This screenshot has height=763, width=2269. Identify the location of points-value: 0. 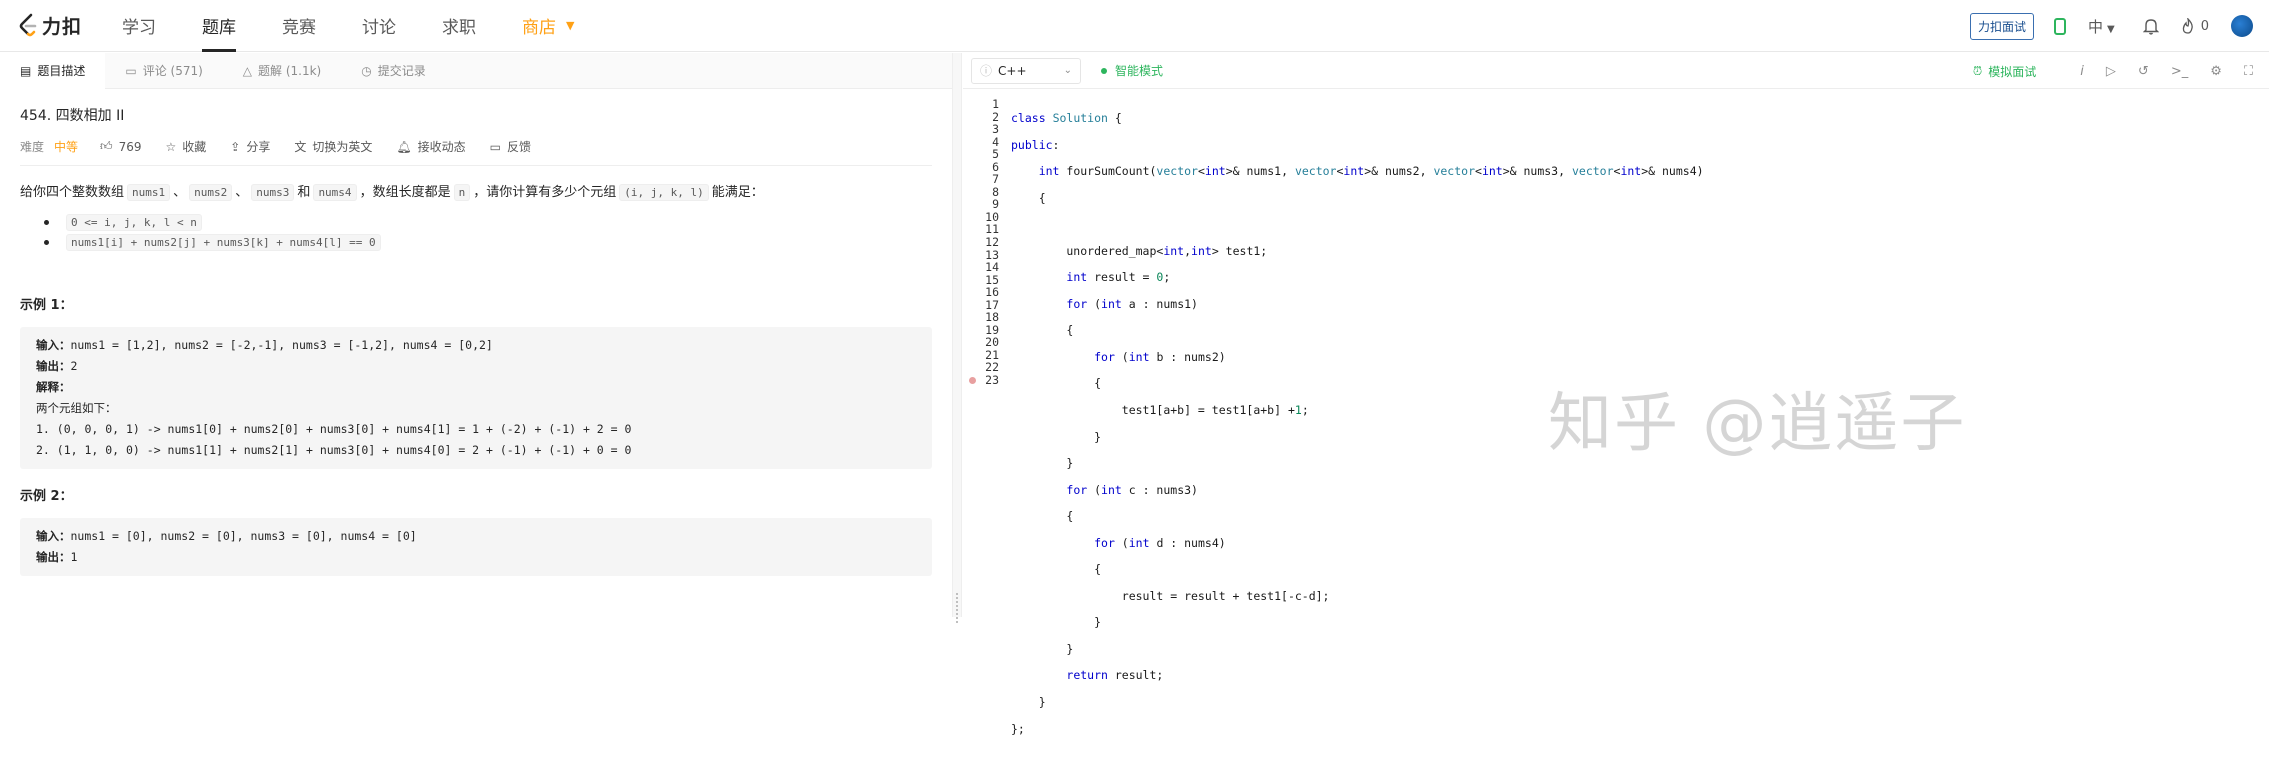
(2204, 26).